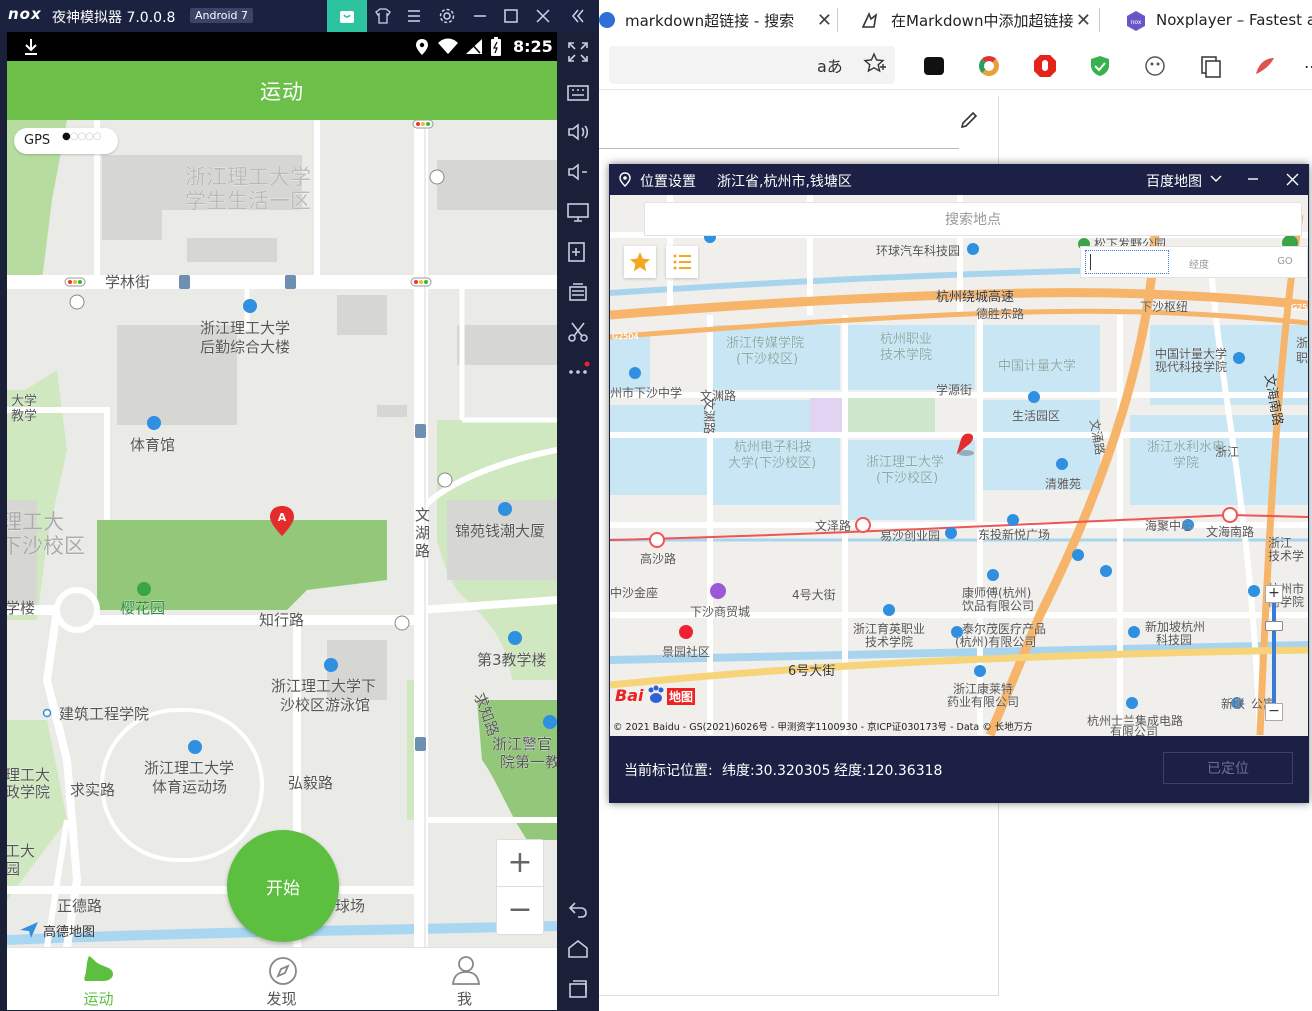 Image resolution: width=1312 pixels, height=1011 pixels. Describe the element at coordinates (578, 332) in the screenshot. I see `scissors-icon` at that location.